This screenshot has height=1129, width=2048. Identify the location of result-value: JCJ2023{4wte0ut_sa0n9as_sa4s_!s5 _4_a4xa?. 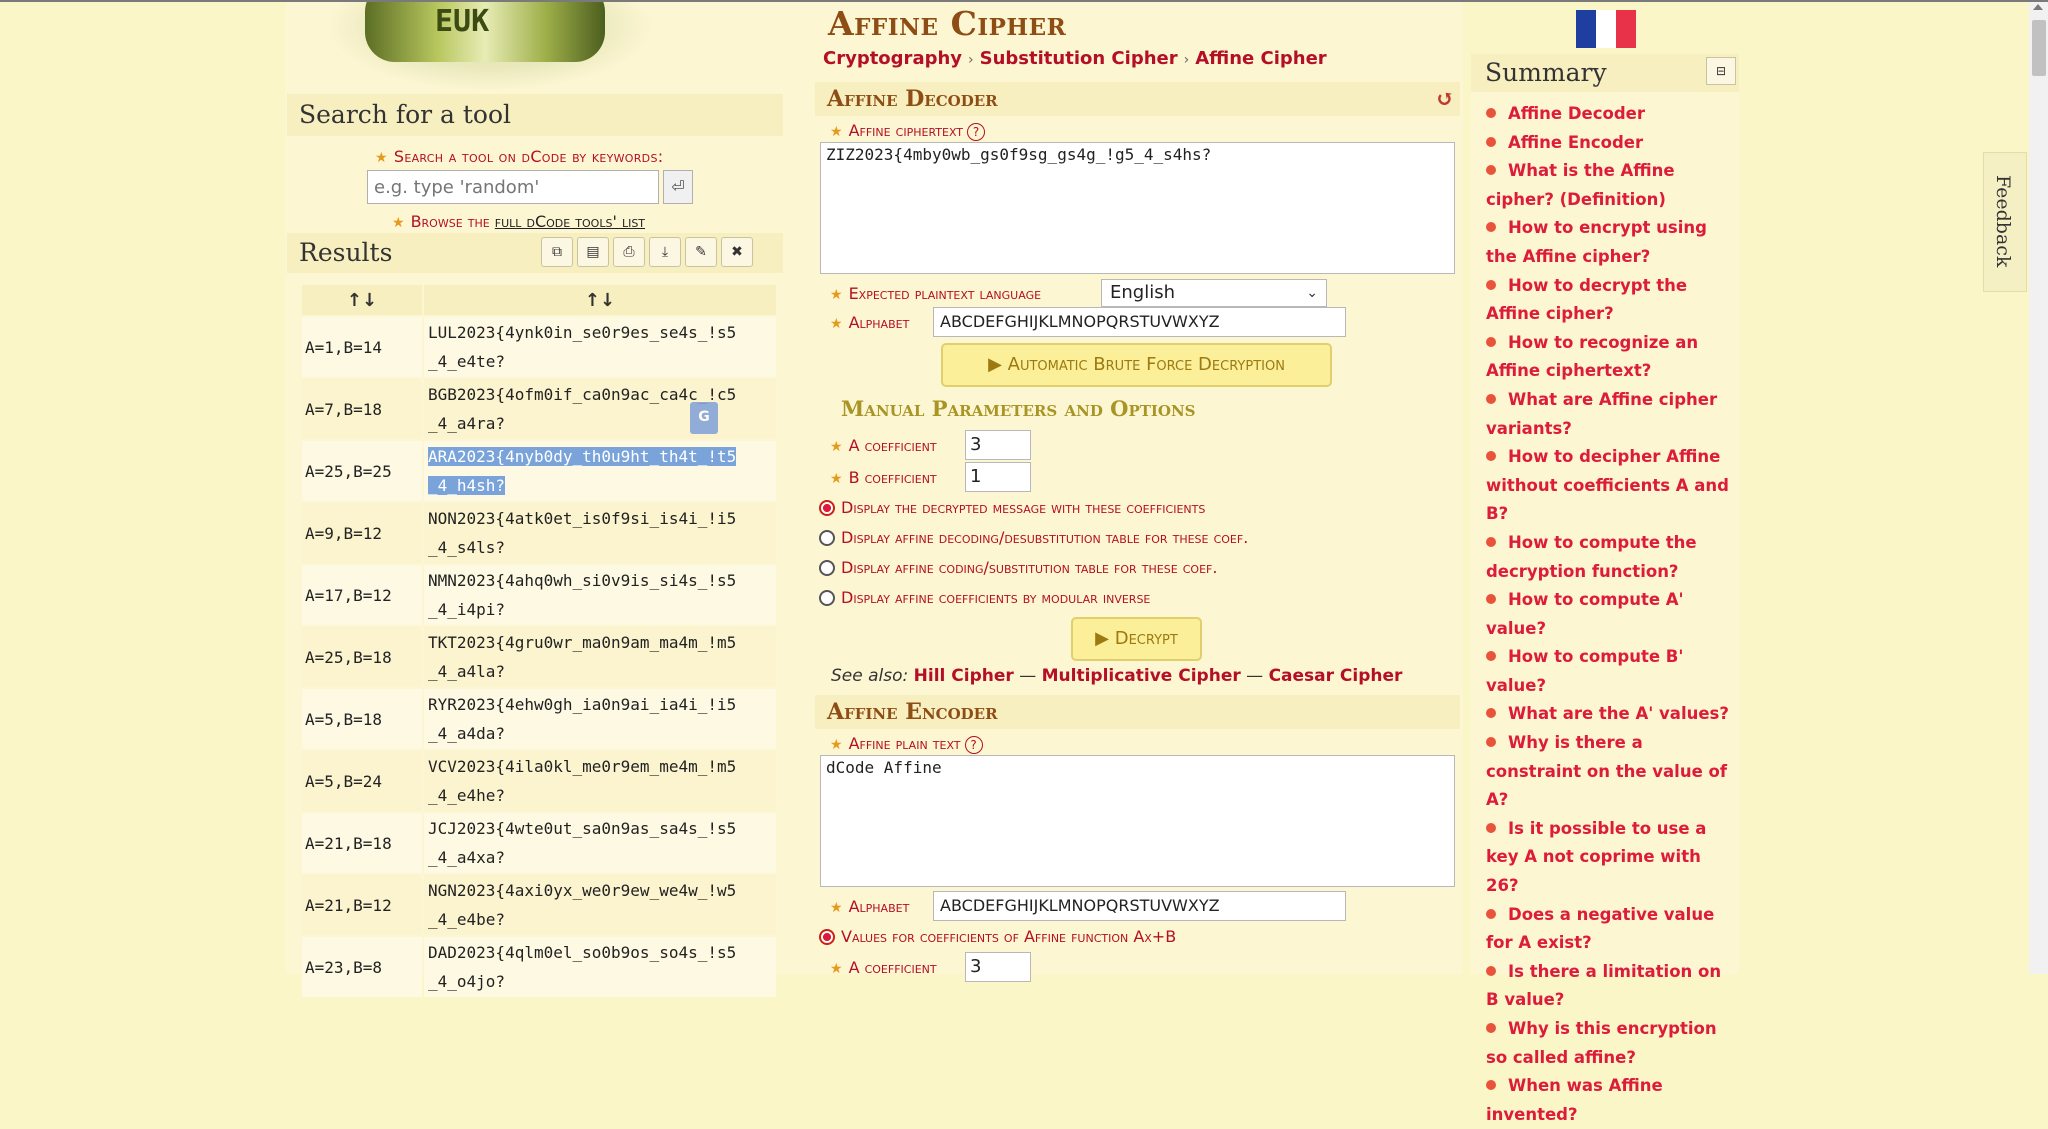
(600, 843).